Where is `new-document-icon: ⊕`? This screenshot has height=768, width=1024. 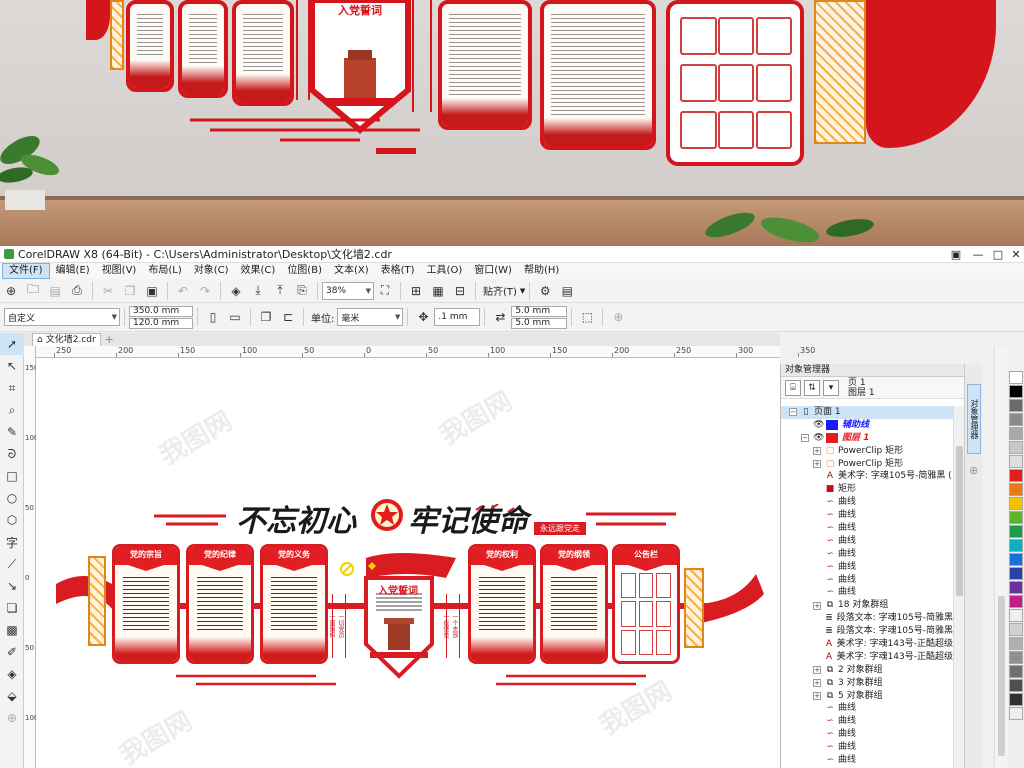 new-document-icon: ⊕ is located at coordinates (11, 291).